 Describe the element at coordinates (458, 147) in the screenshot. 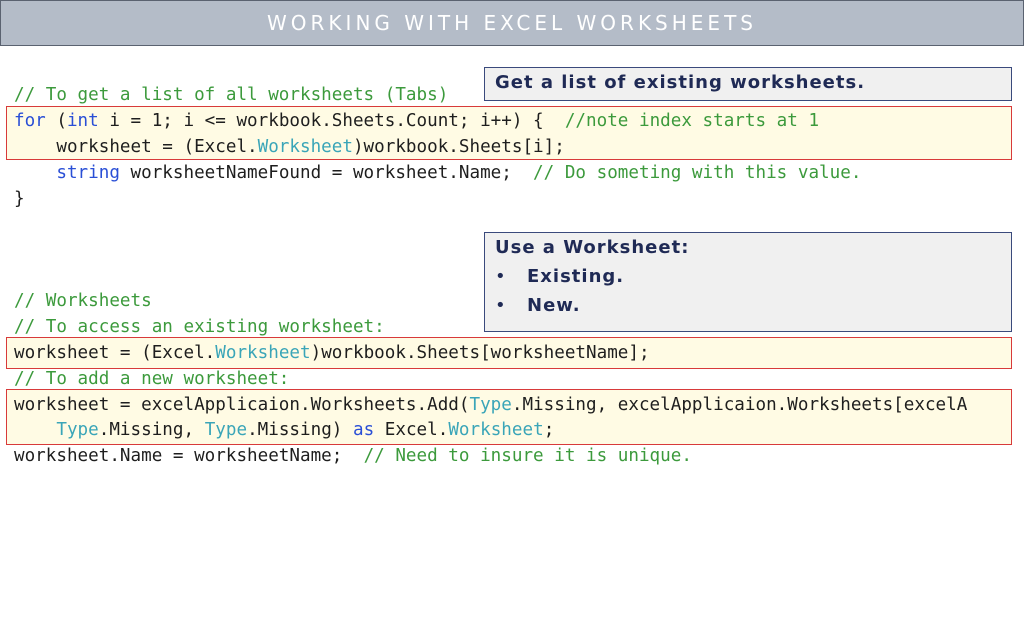

I see `code-text: )workbook.Sheets[i];` at that location.